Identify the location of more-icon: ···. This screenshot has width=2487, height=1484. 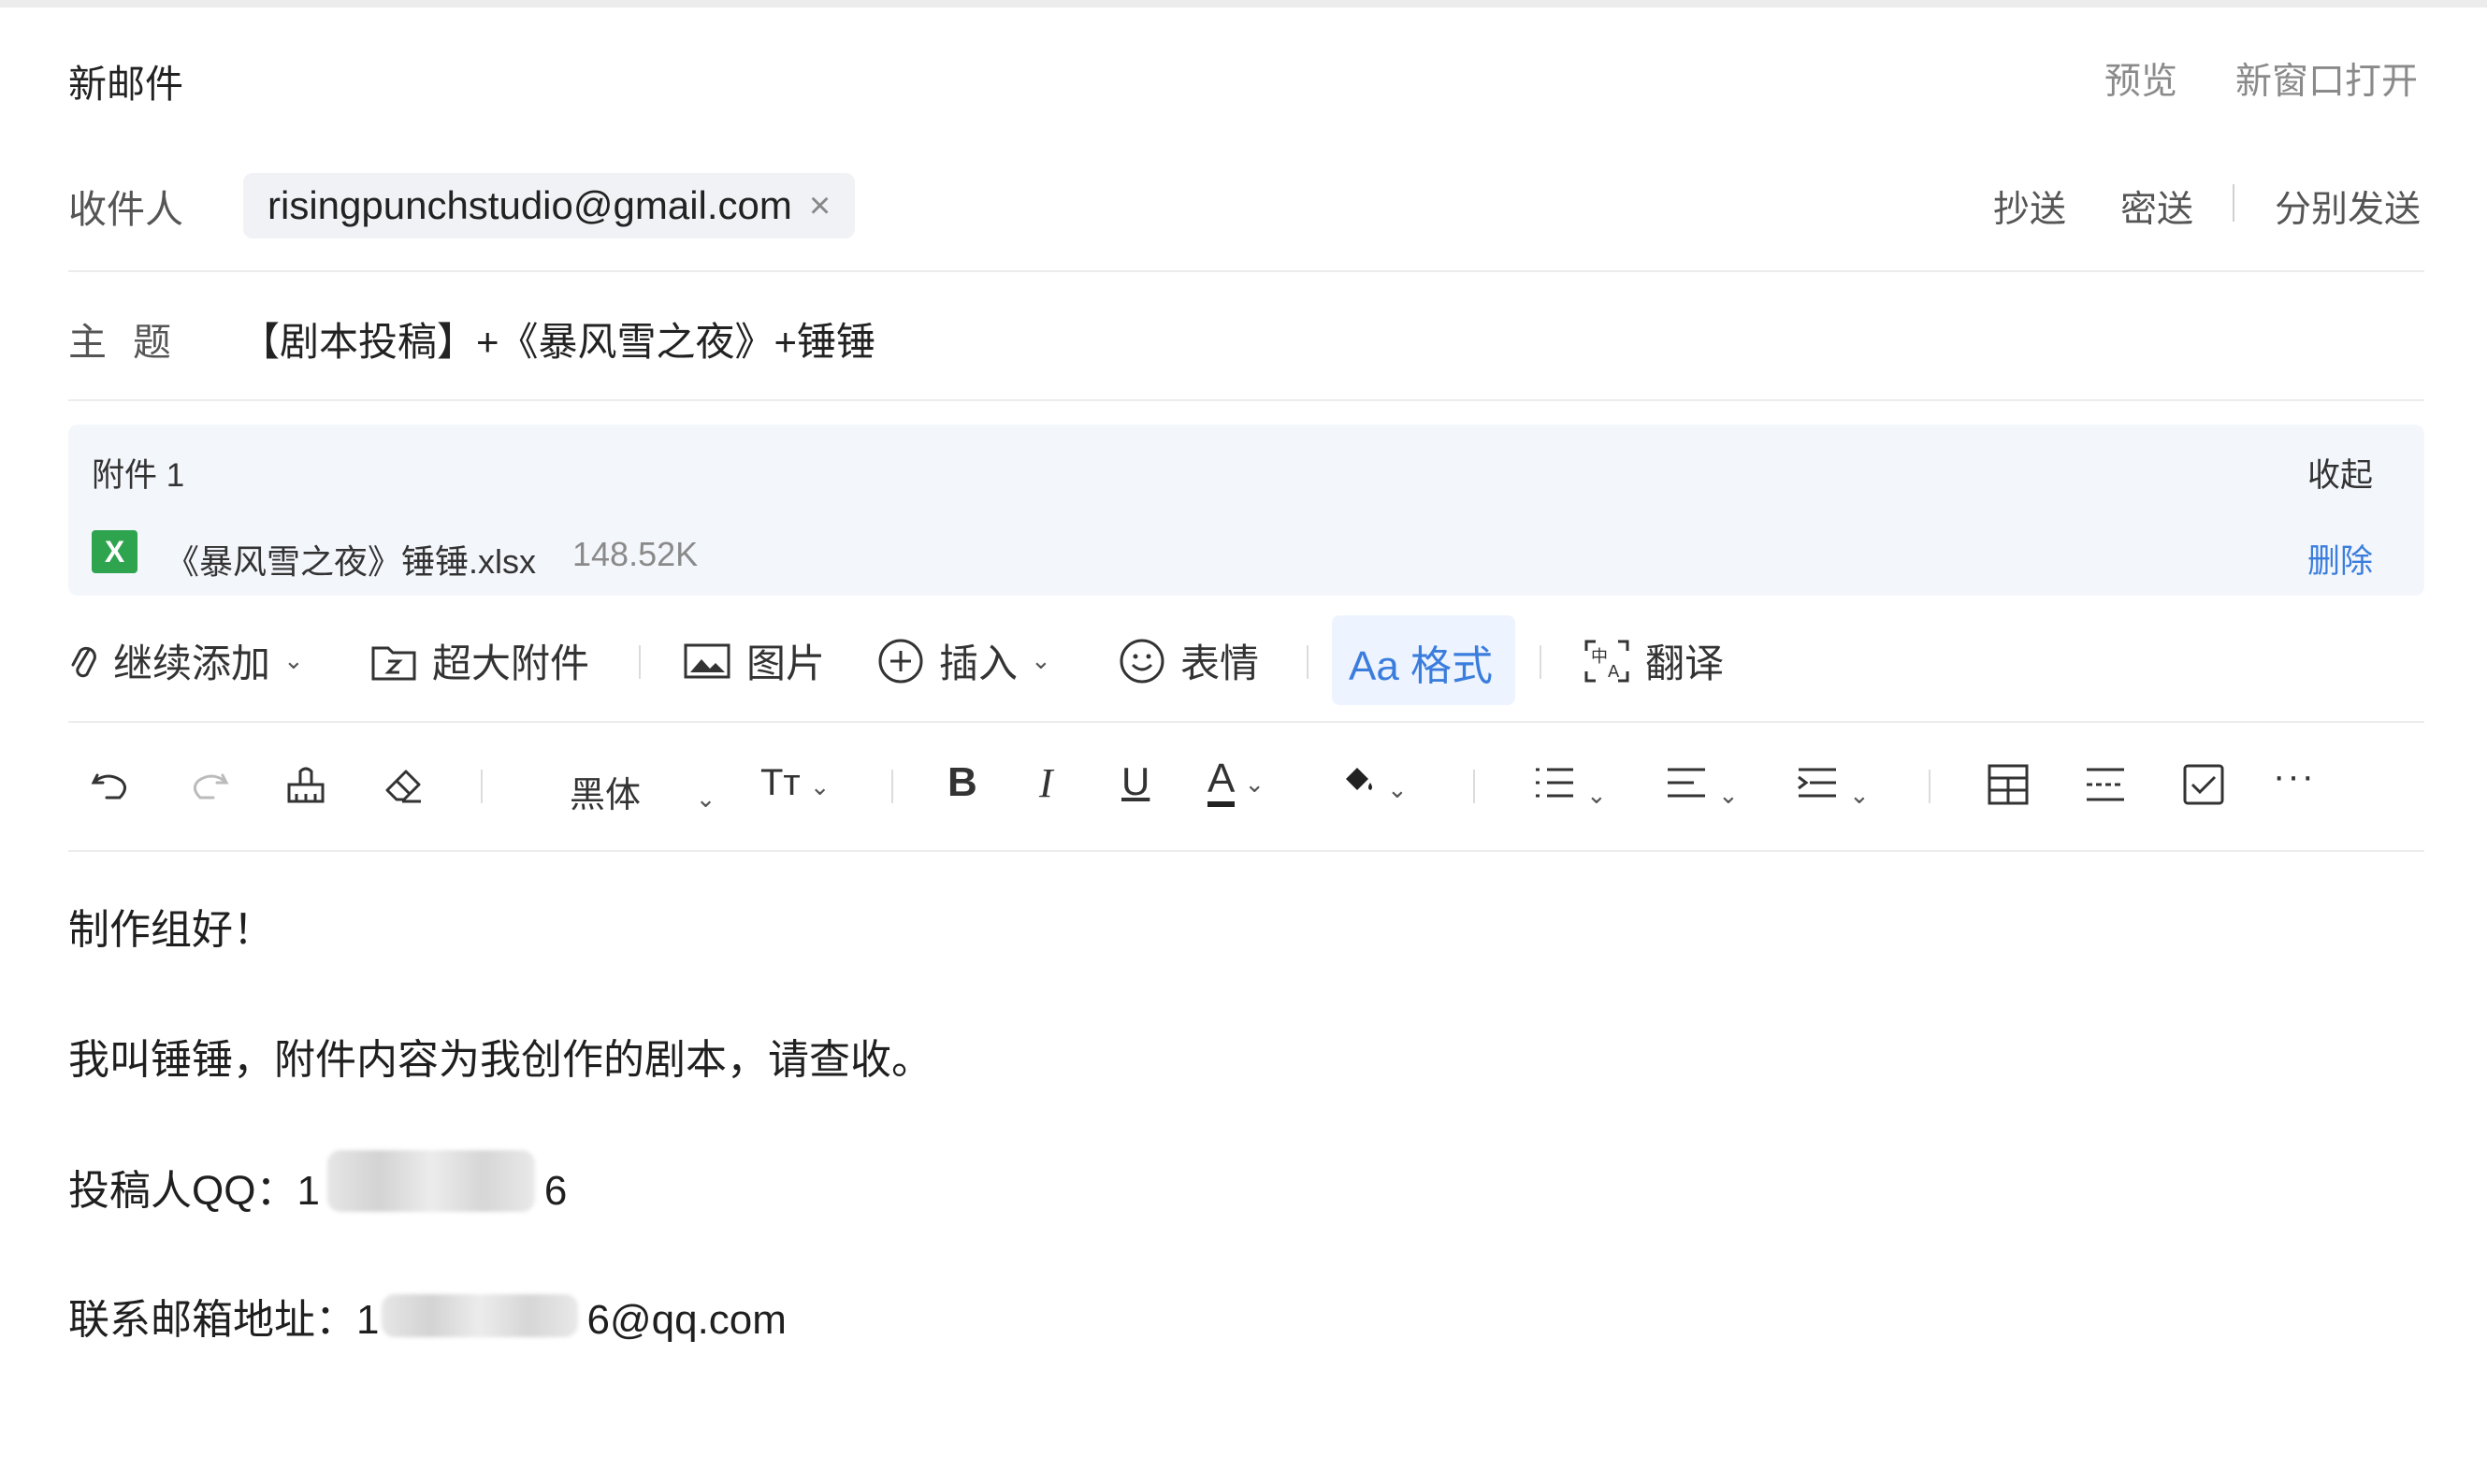
(2294, 777).